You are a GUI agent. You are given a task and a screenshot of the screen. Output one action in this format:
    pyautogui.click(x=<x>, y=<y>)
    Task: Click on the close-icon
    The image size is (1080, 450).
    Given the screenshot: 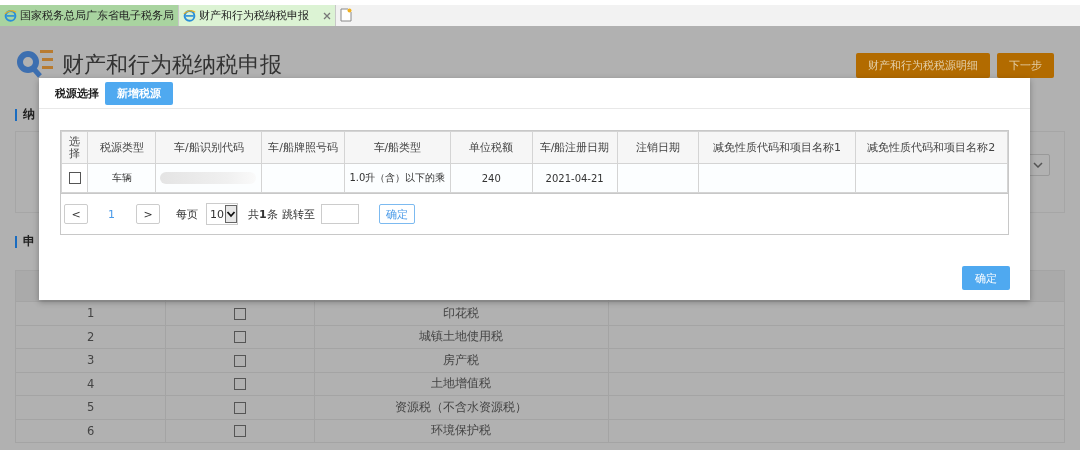 What is the action you would take?
    pyautogui.click(x=327, y=15)
    